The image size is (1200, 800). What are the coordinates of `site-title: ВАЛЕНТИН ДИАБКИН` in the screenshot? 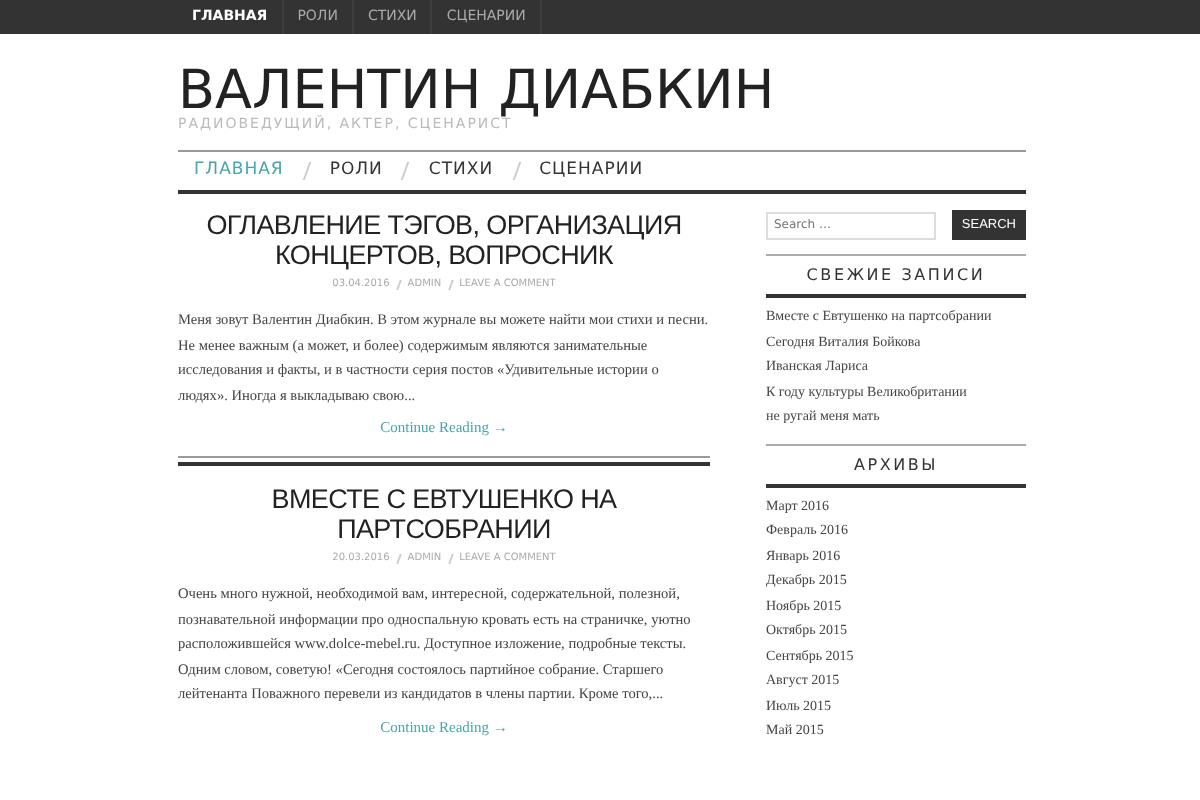 It's located at (602, 91).